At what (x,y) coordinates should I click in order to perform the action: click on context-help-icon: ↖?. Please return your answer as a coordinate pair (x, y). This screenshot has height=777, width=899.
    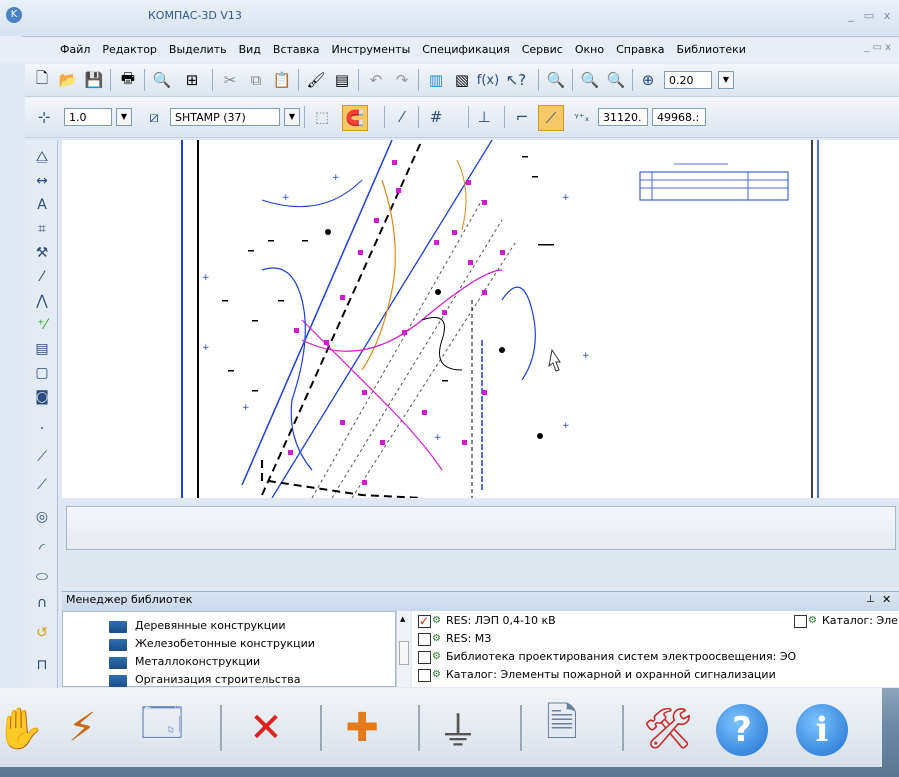
    Looking at the image, I should click on (516, 80).